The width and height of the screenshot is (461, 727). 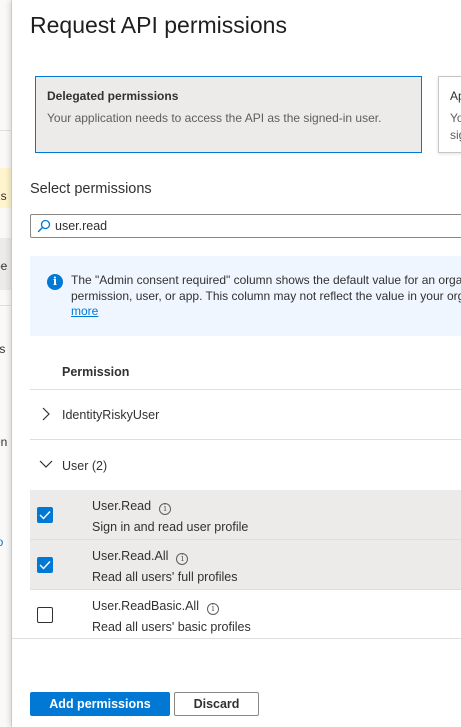 What do you see at coordinates (84, 311) in the screenshot?
I see `learn-more-link: more` at bounding box center [84, 311].